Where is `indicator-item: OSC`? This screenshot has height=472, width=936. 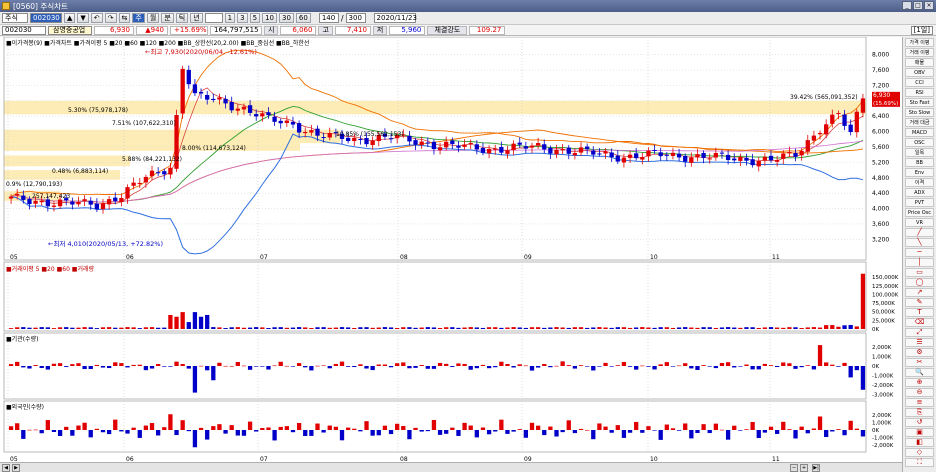 indicator-item: OSC is located at coordinates (919, 142).